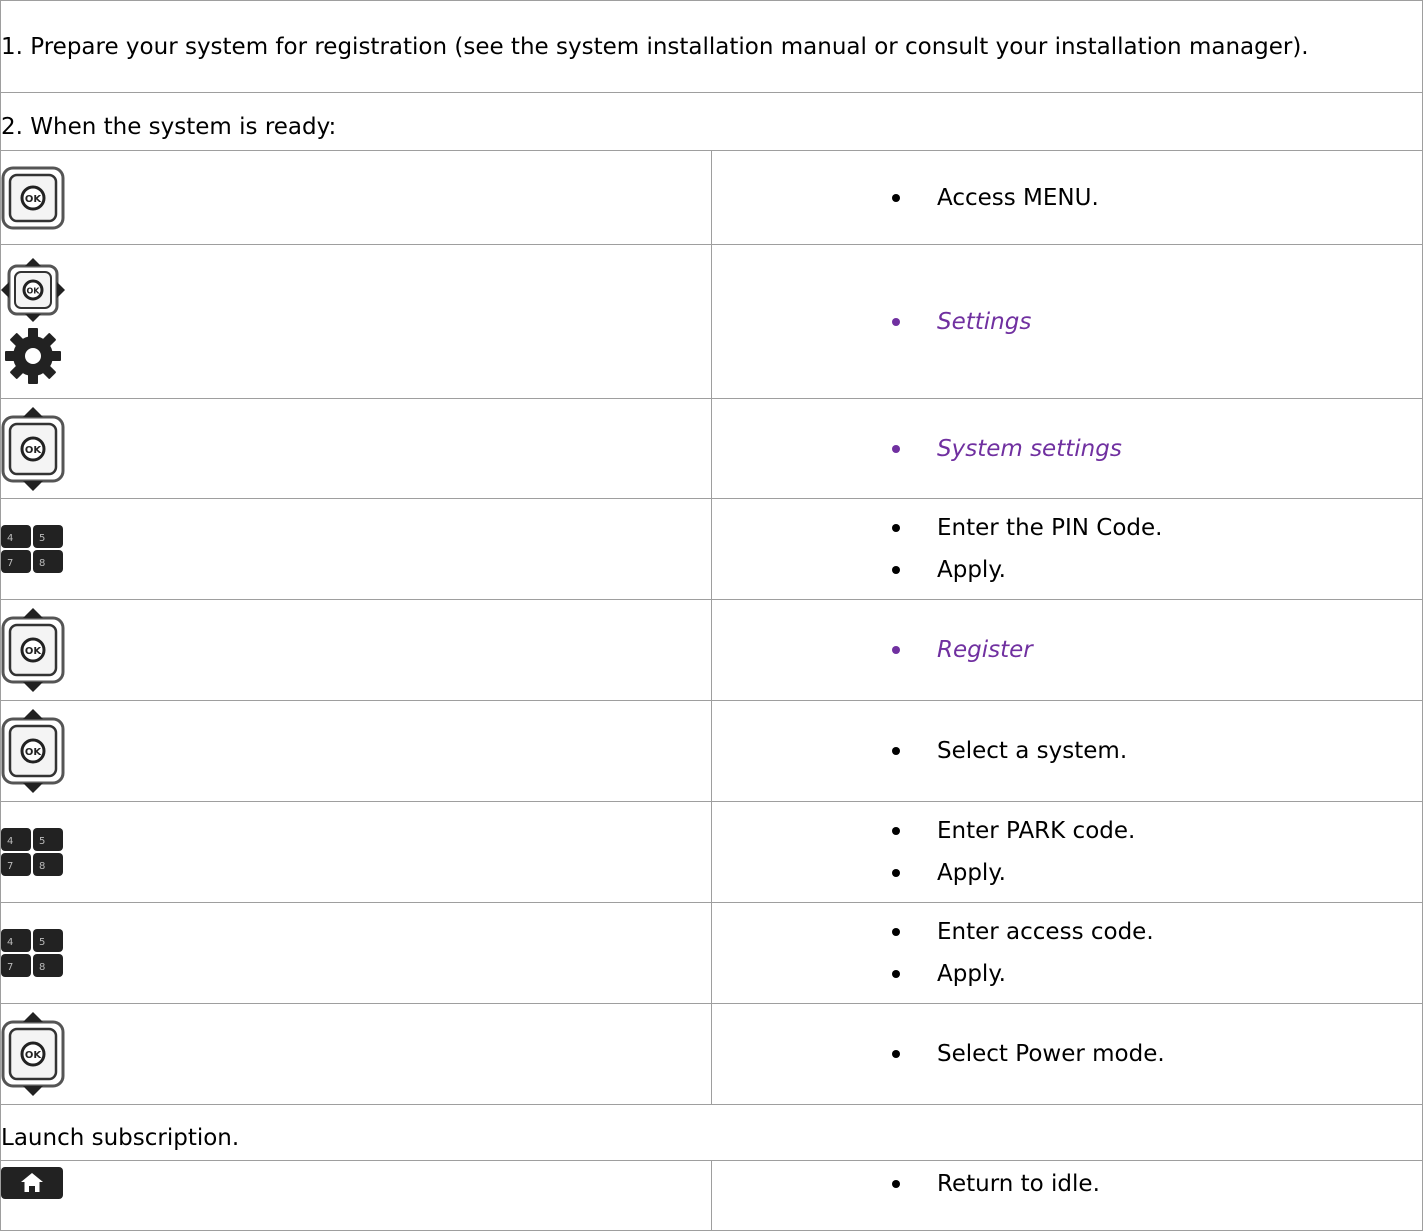  I want to click on text-cell: System settings, so click(1067, 448).